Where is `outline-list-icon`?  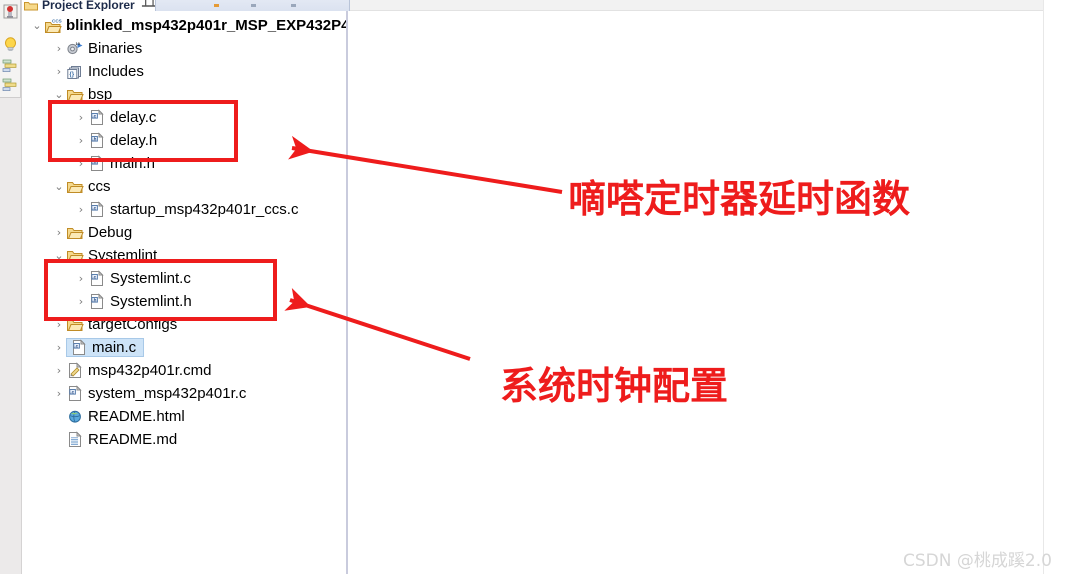
outline-list-icon is located at coordinates (10, 66).